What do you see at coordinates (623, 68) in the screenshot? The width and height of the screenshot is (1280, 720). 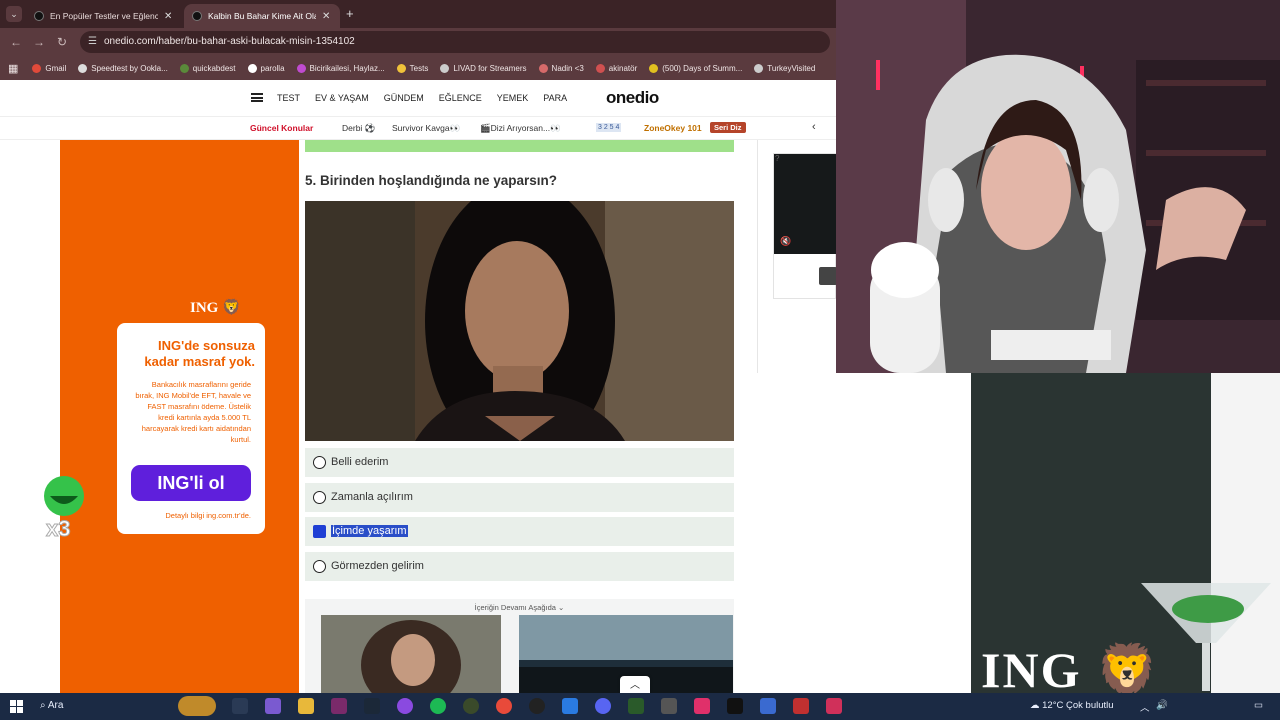 I see `bookmark-label: akinatör` at bounding box center [623, 68].